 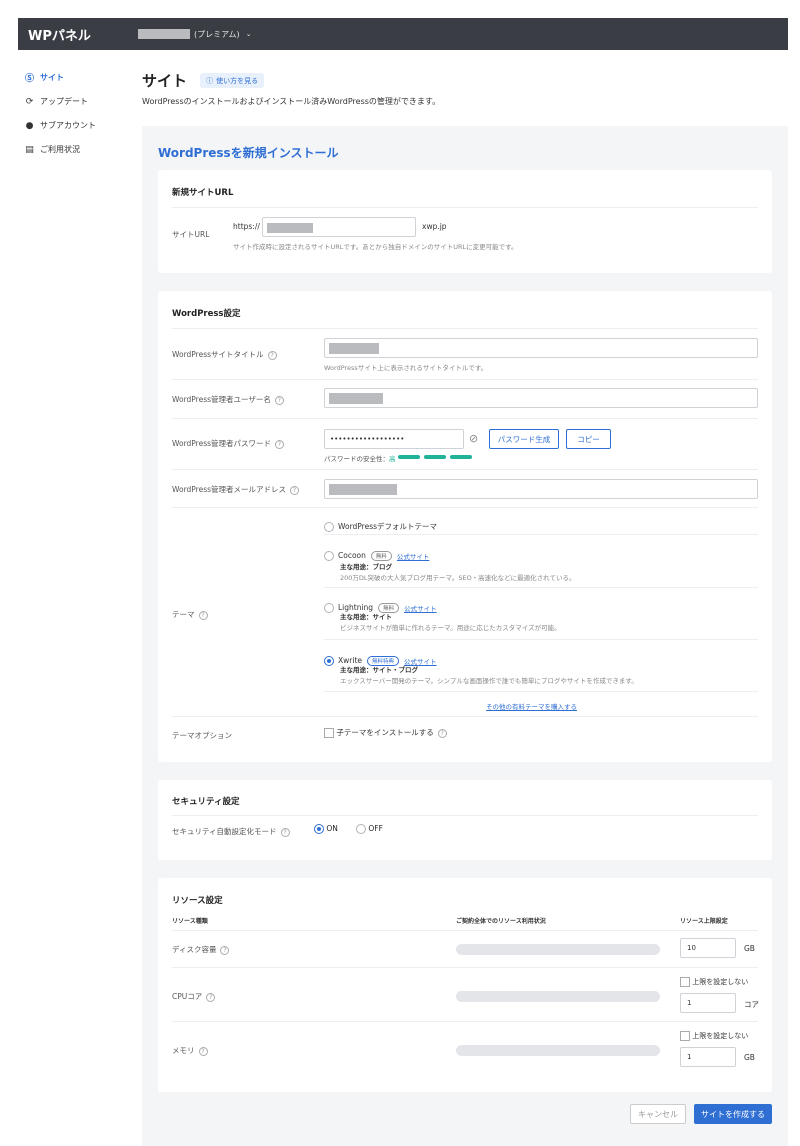 What do you see at coordinates (531, 706) in the screenshot?
I see `more-themes-link: その他の有料テーマを購入する` at bounding box center [531, 706].